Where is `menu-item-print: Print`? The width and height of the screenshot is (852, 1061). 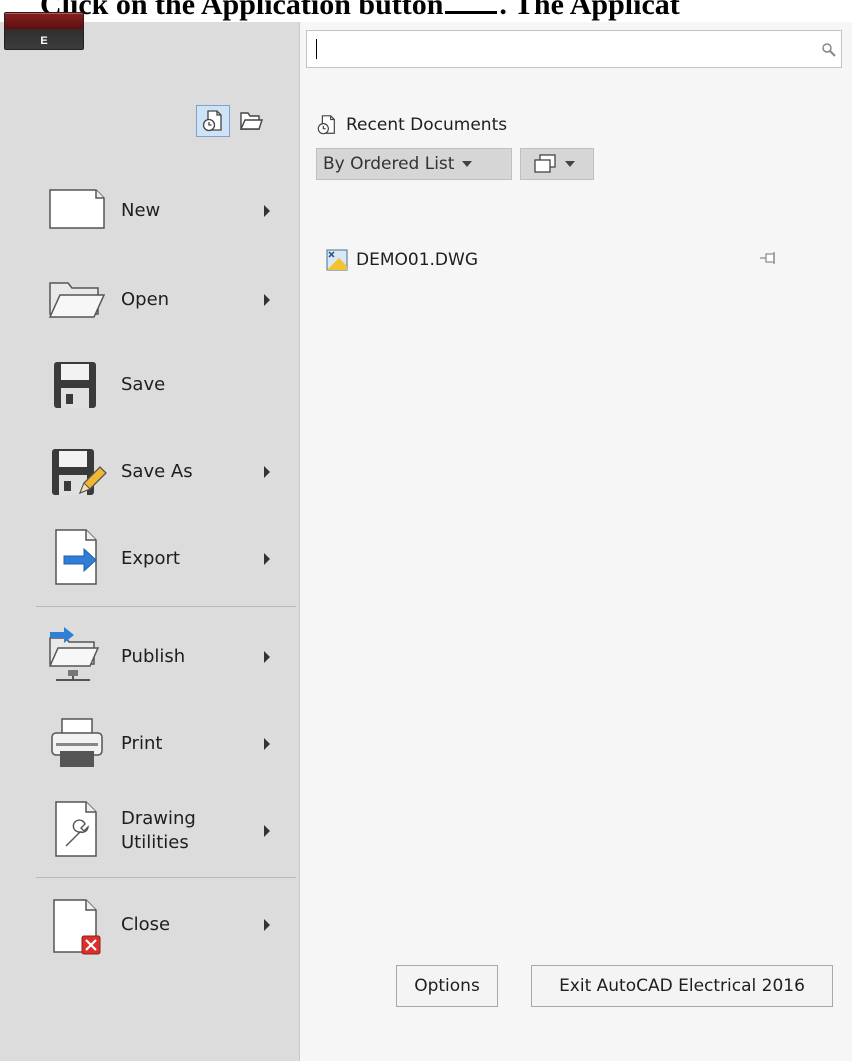 menu-item-print: Print is located at coordinates (161, 744).